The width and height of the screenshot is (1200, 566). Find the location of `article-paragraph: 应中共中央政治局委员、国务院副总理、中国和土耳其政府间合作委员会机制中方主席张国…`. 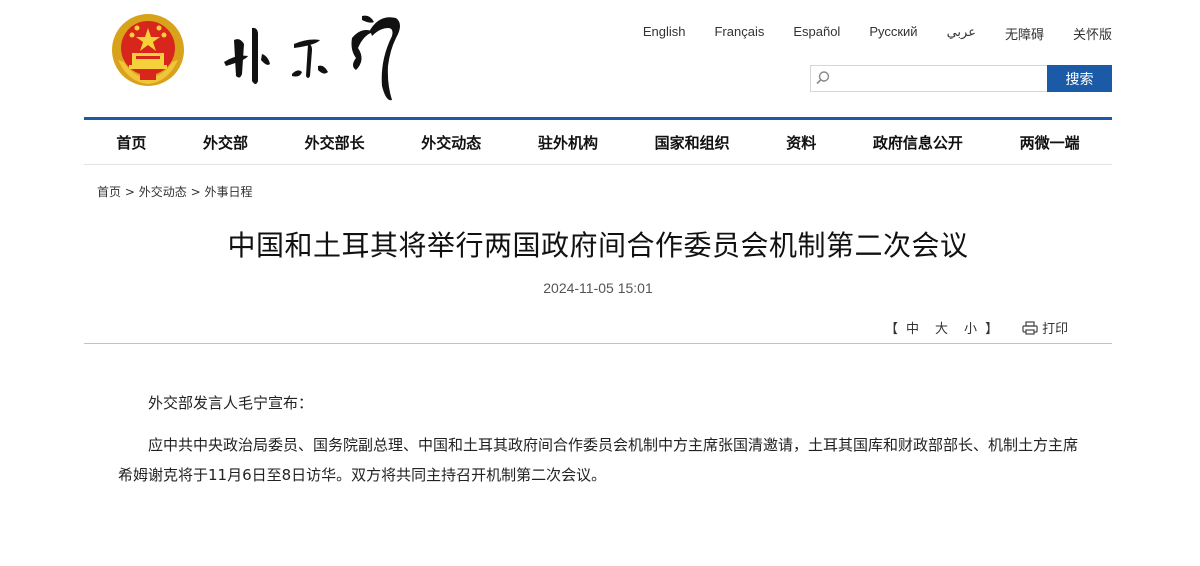

article-paragraph: 应中共中央政治局委员、国务院副总理、中国和土耳其政府间合作委员会机制中方主席张国… is located at coordinates (598, 460).